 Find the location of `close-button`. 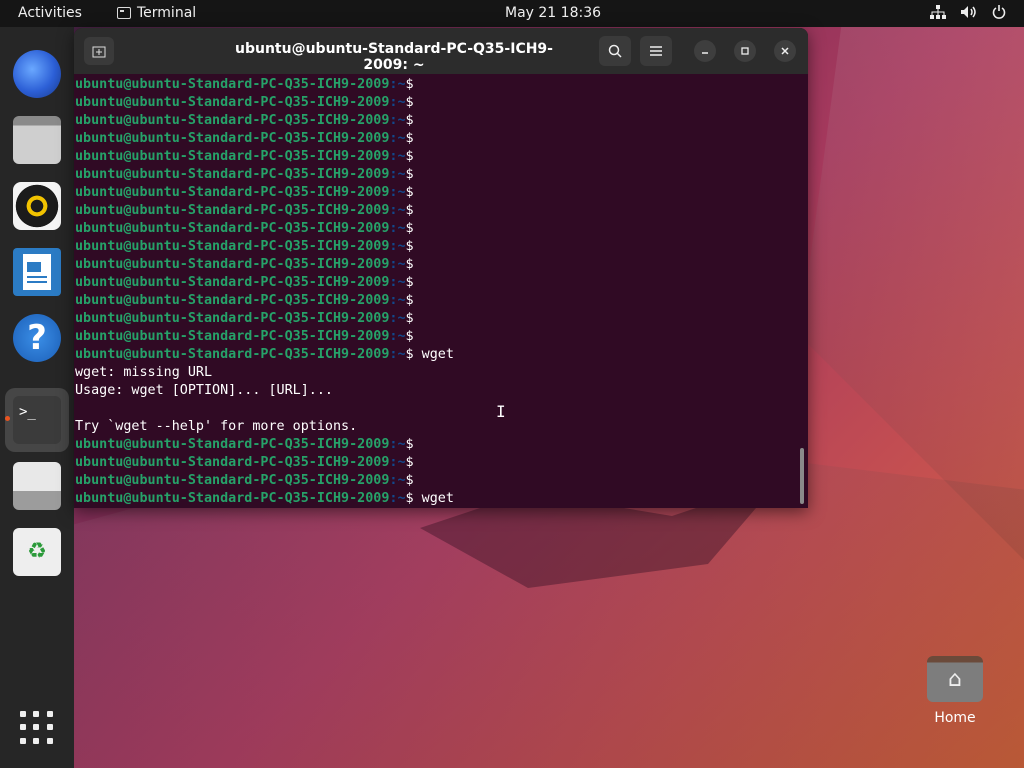

close-button is located at coordinates (785, 51).